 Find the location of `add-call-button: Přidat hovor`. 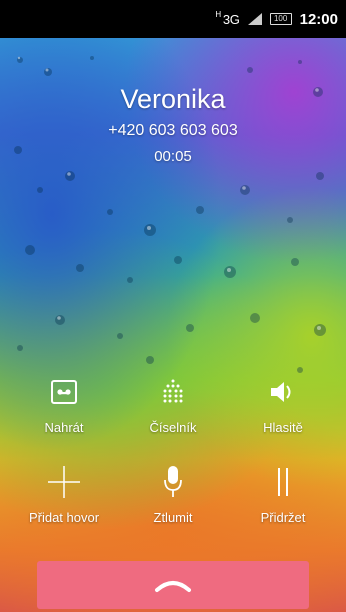

add-call-button: Přidat hovor is located at coordinates (64, 492).